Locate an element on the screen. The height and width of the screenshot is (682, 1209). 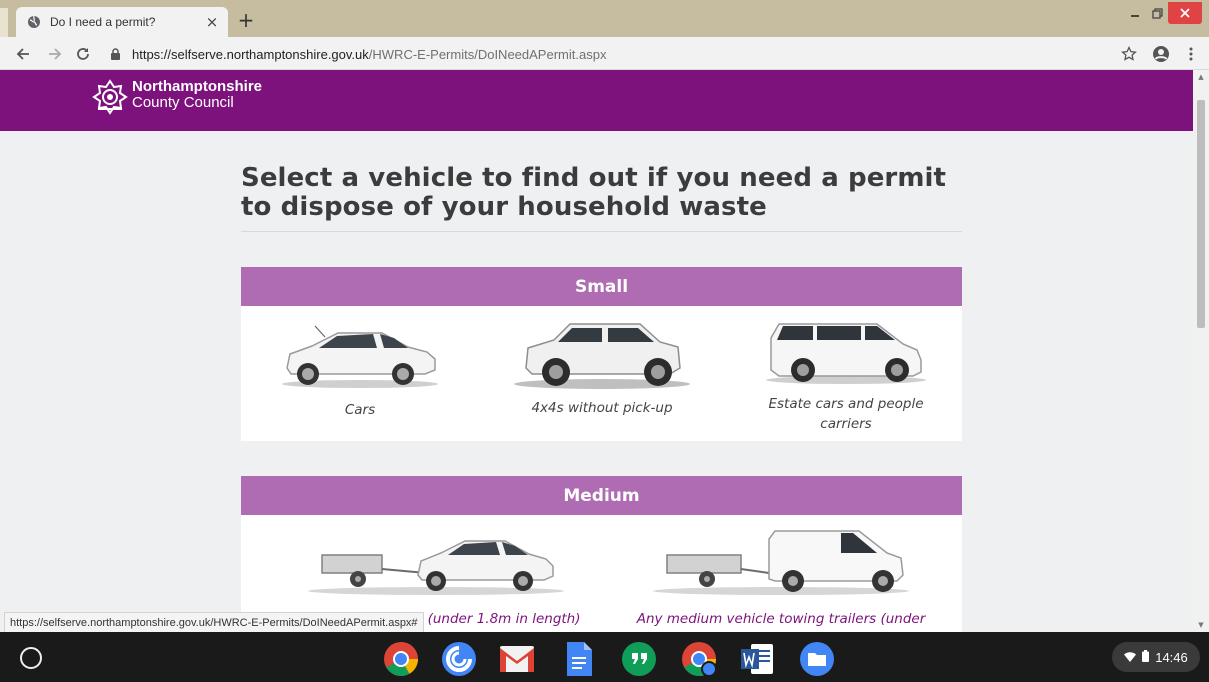
wifi-icon is located at coordinates (1130, 657).